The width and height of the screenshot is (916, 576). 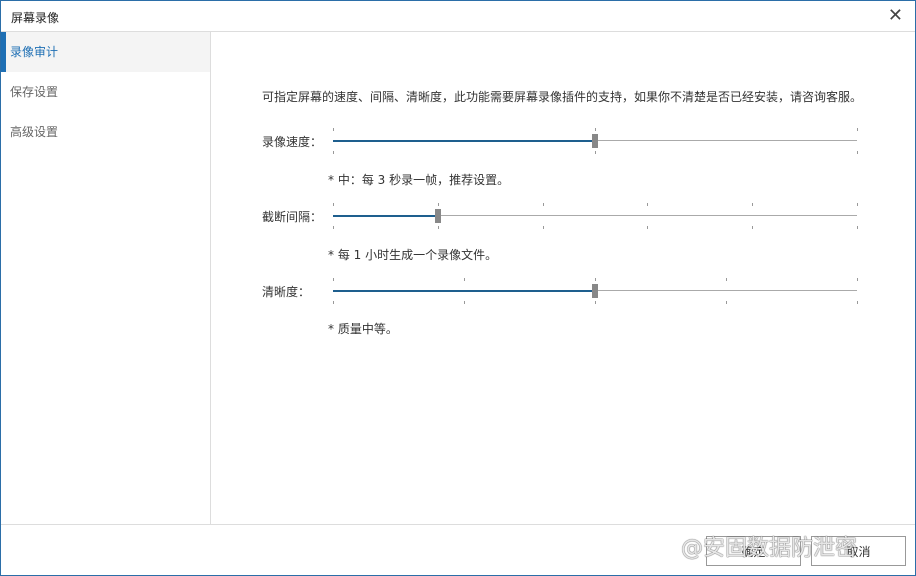 I want to click on clarity-row: 清晰度：, so click(x=562, y=291).